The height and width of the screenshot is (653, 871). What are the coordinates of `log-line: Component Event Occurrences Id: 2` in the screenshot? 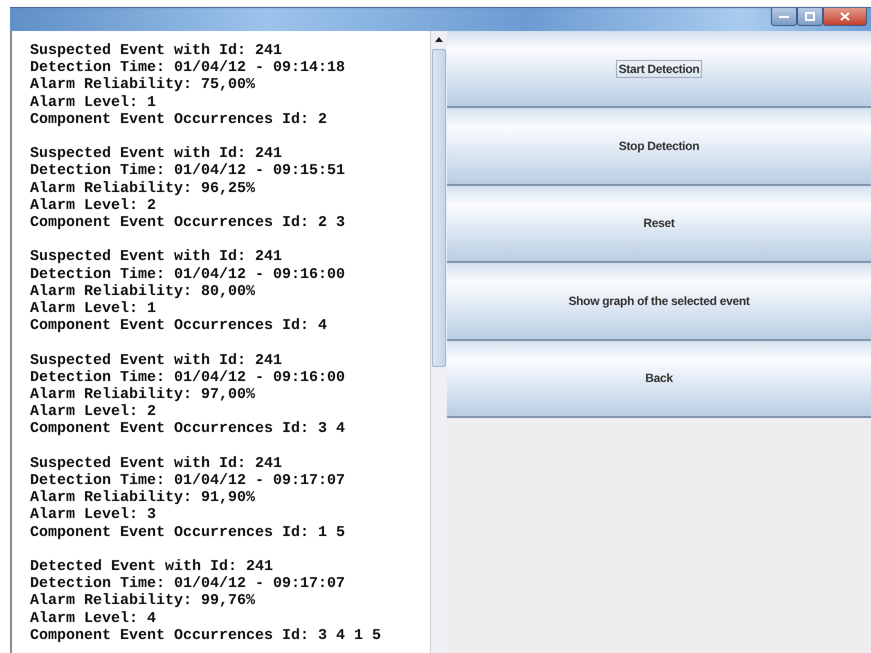 It's located at (179, 119).